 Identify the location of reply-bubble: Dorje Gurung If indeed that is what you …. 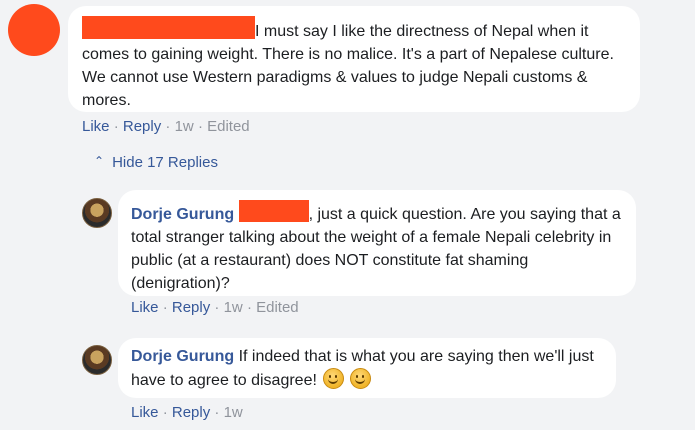
(367, 368).